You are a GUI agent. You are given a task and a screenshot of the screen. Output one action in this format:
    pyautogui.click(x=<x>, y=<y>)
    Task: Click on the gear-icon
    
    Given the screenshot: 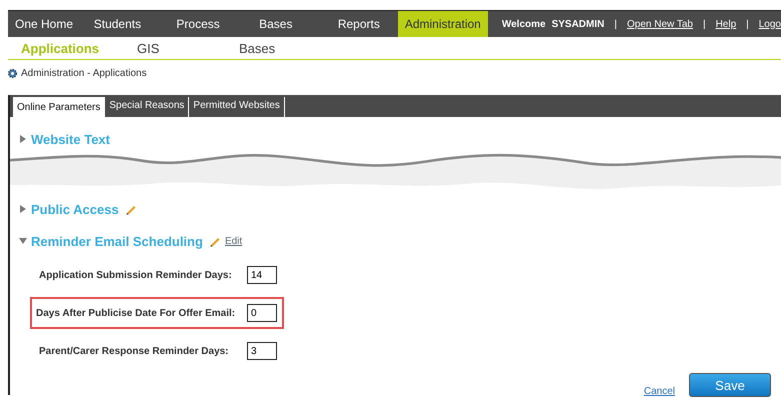 What is the action you would take?
    pyautogui.click(x=12, y=73)
    